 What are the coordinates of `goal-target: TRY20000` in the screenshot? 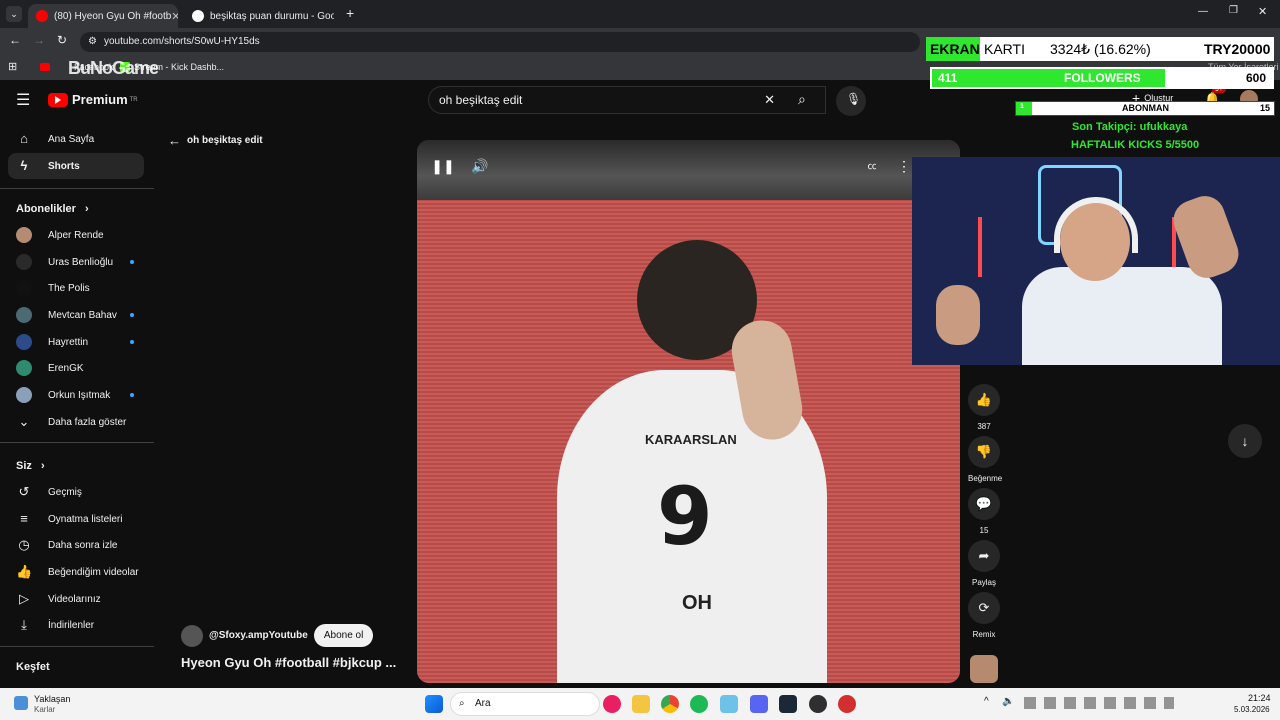 It's located at (1237, 49).